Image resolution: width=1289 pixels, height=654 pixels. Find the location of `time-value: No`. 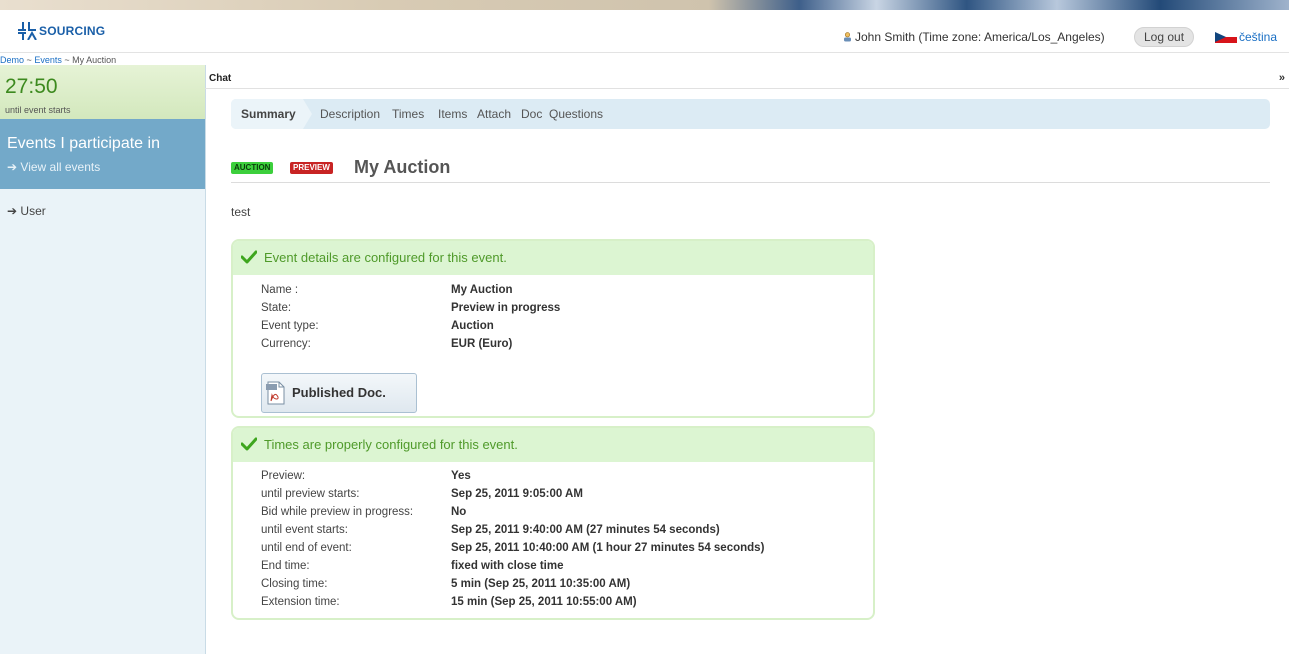

time-value: No is located at coordinates (459, 512).